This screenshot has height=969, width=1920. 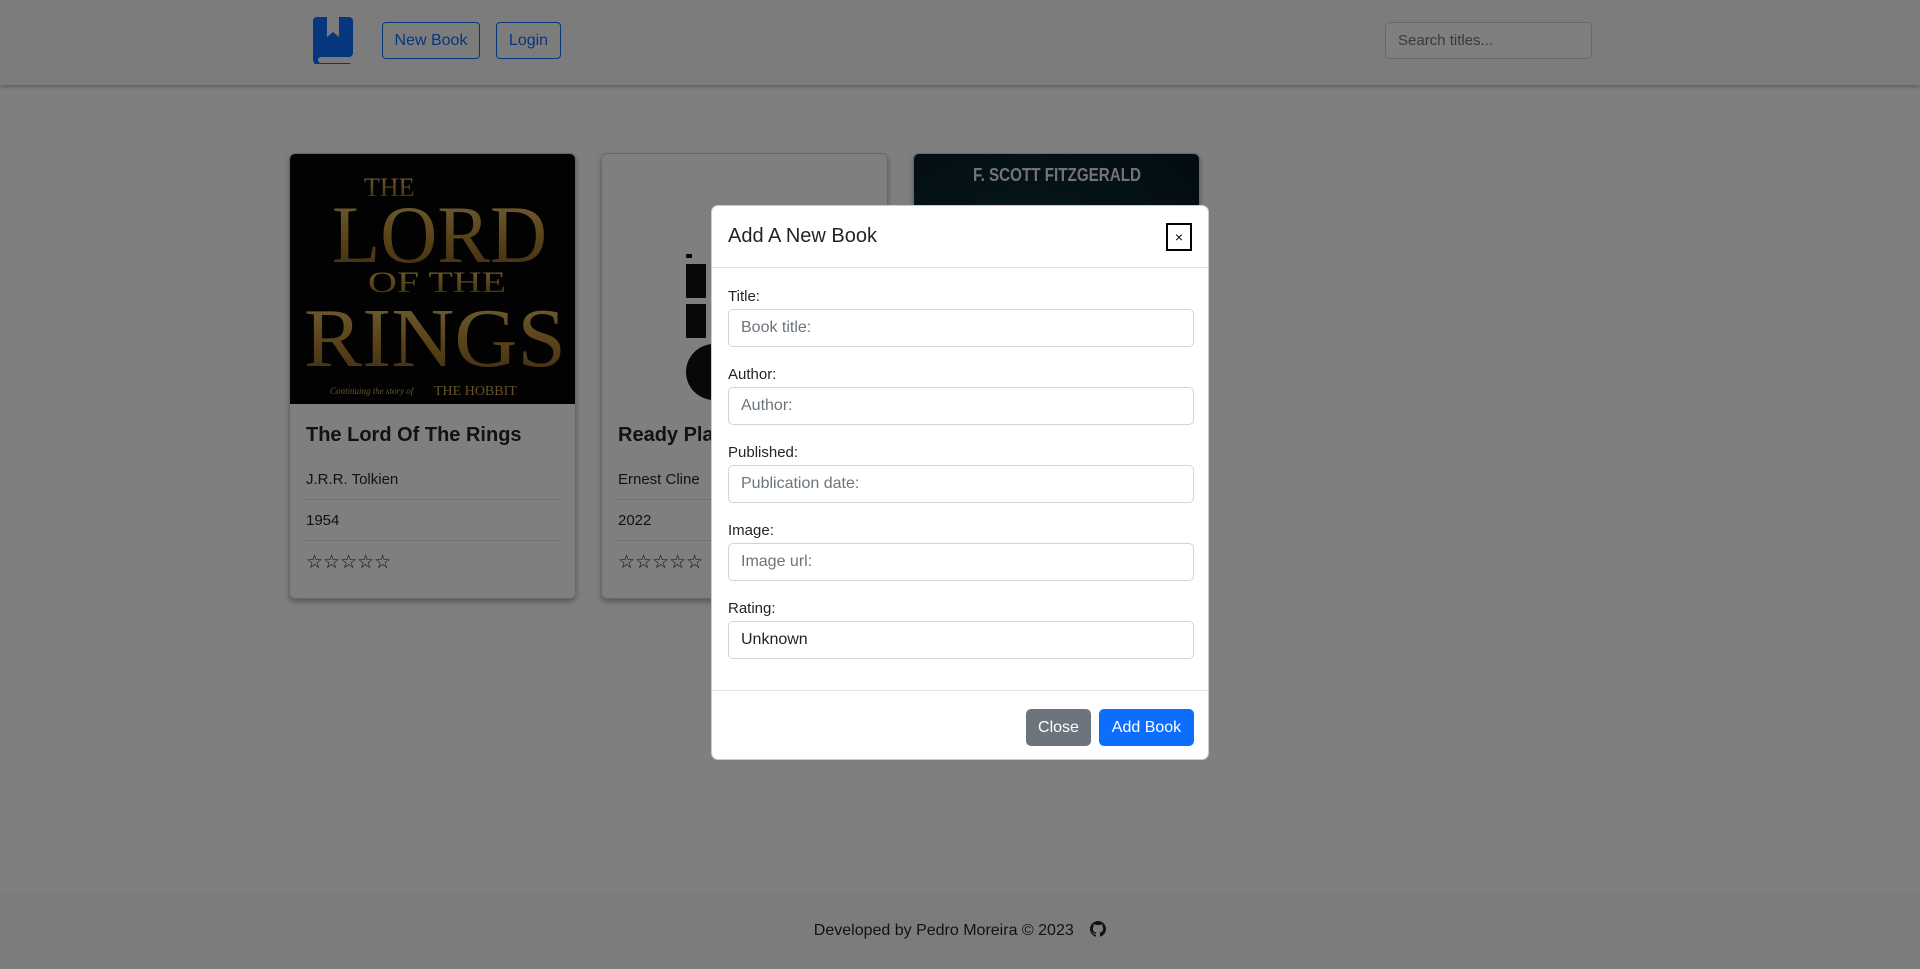 I want to click on rating-input, so click(x=961, y=640).